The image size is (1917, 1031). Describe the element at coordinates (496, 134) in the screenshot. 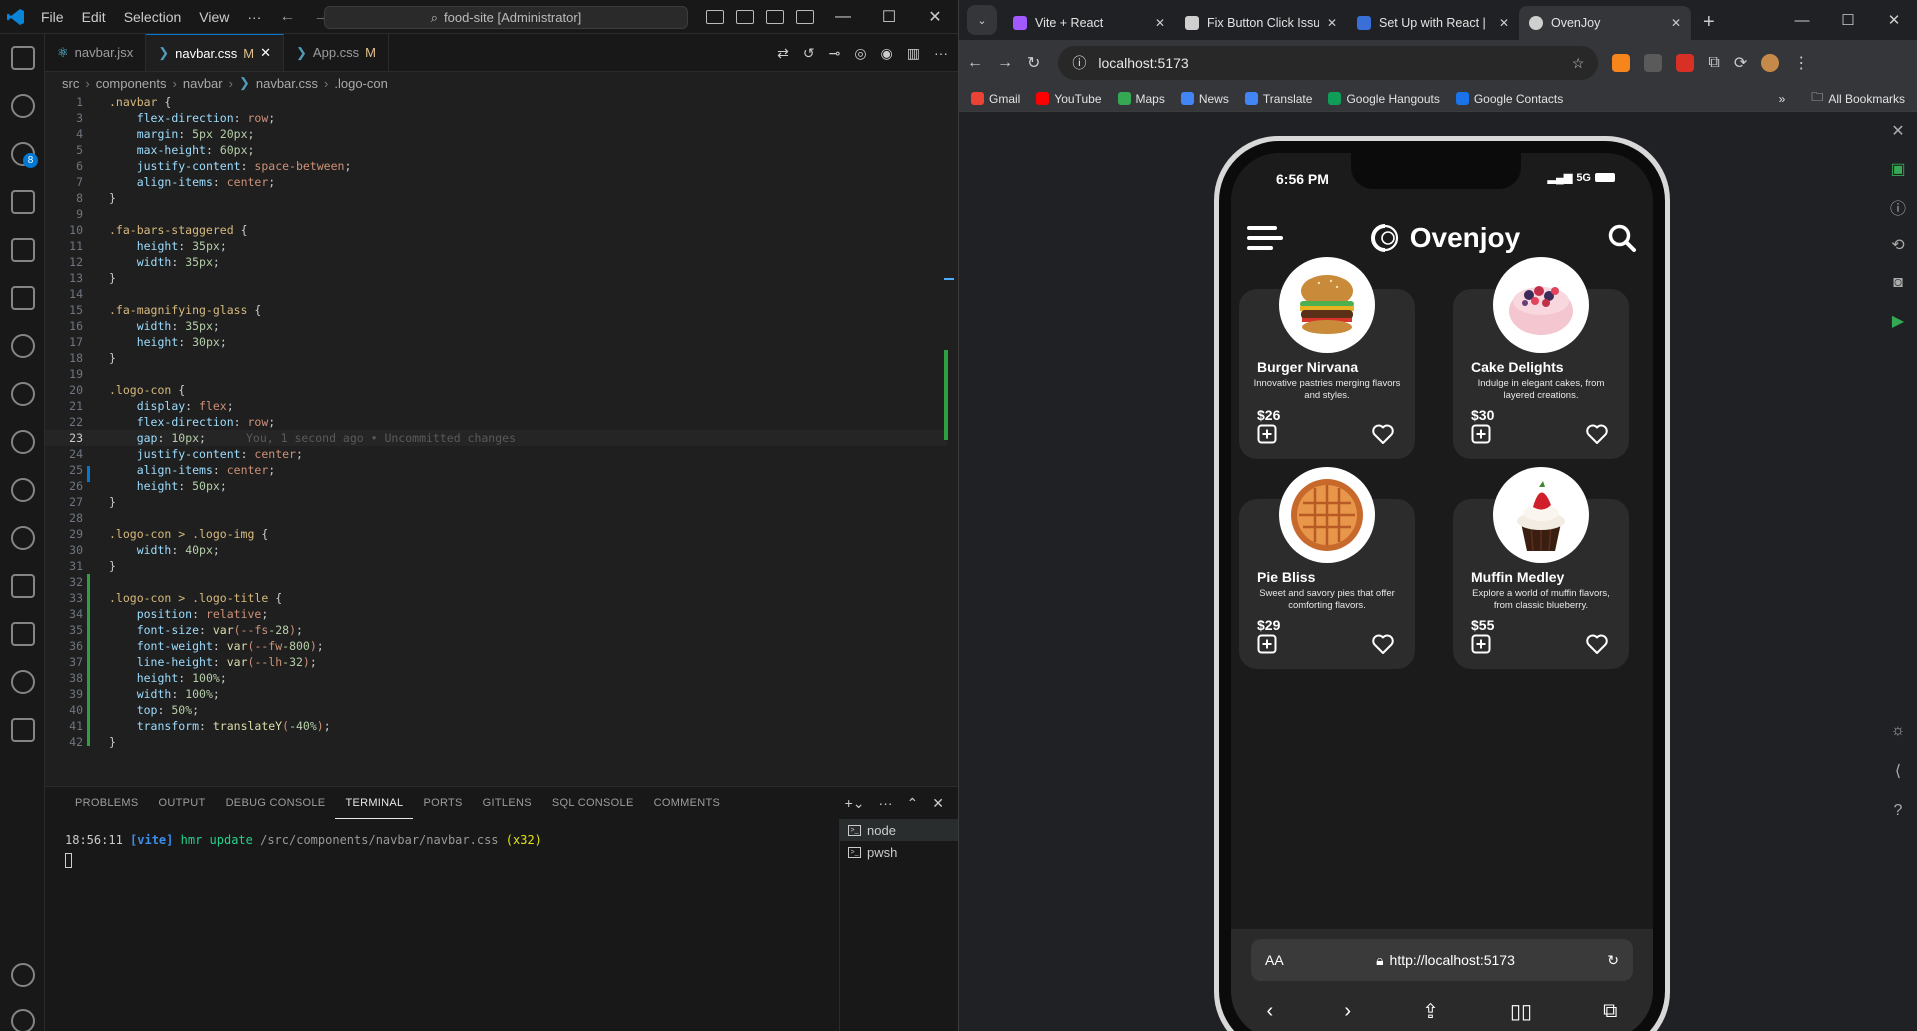

I see `code-line: 4 margin: 5px 20px;` at that location.